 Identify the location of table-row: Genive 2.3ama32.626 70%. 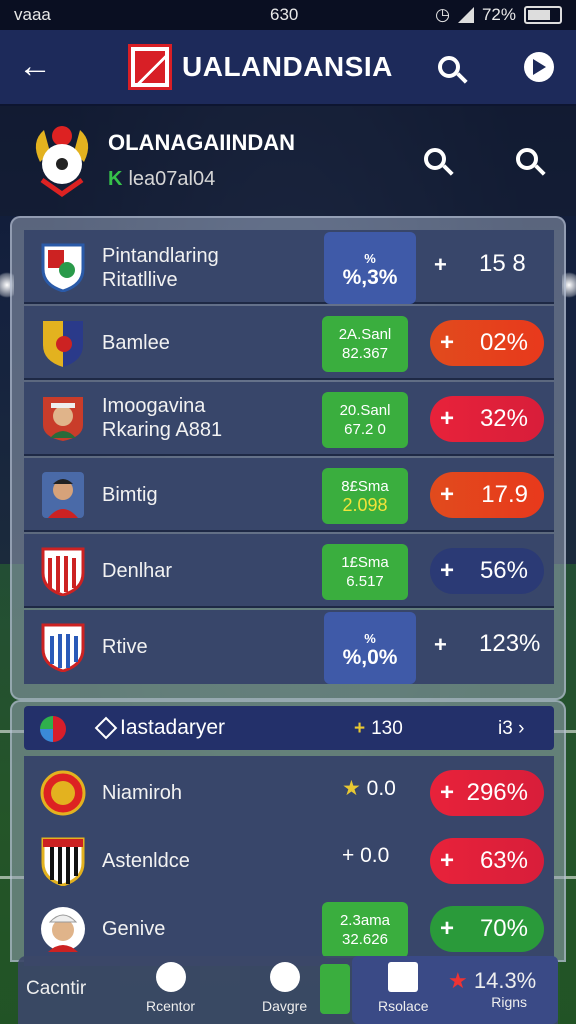
(289, 929).